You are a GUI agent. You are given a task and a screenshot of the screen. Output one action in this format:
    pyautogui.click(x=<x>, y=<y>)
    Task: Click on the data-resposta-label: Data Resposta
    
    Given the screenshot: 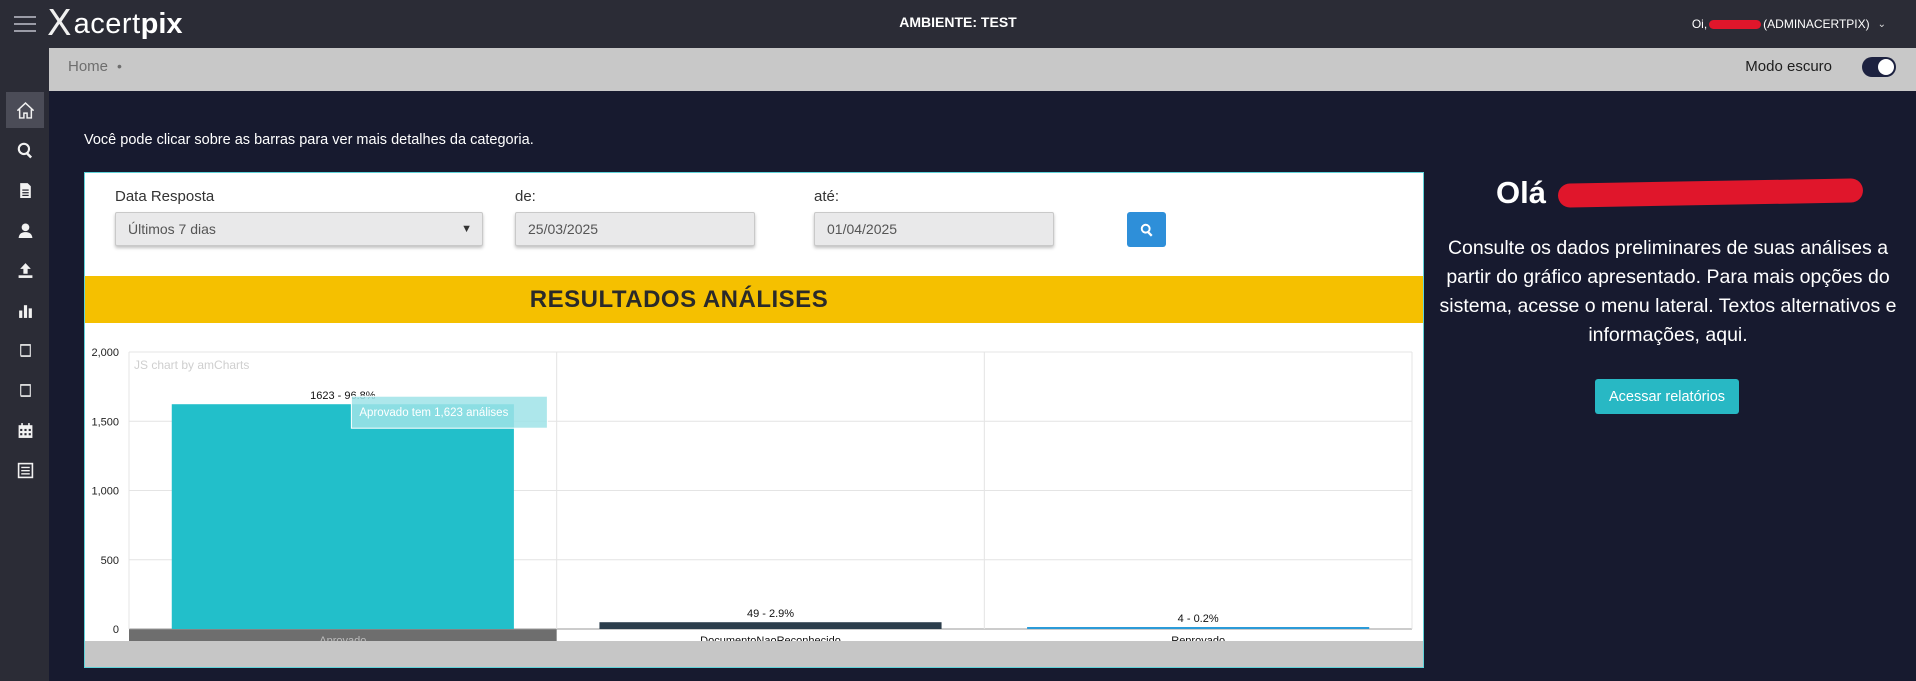 What is the action you would take?
    pyautogui.click(x=165, y=196)
    